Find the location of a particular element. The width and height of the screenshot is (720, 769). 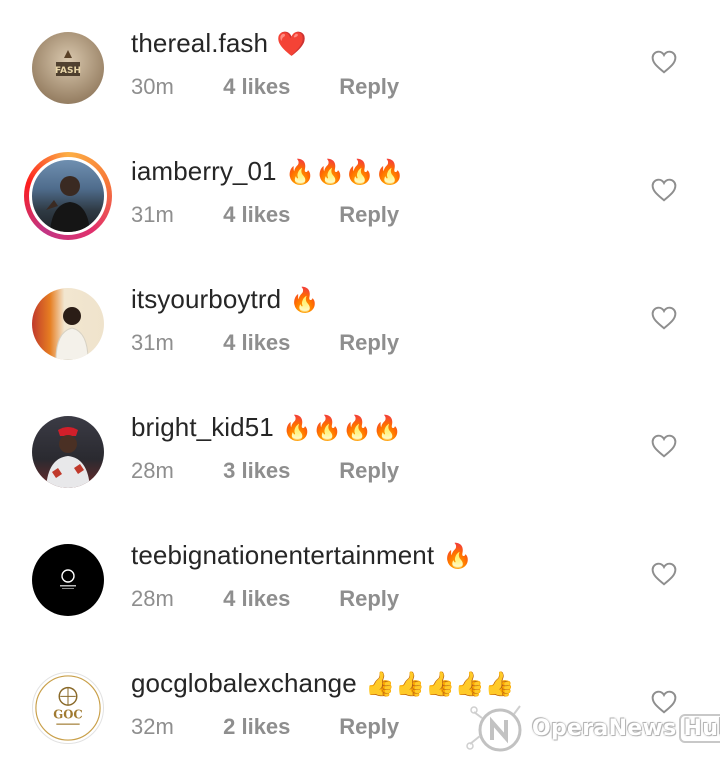

comment-text-line: gocglobalexchange 👍👍👍👍👍 is located at coordinates (323, 683).